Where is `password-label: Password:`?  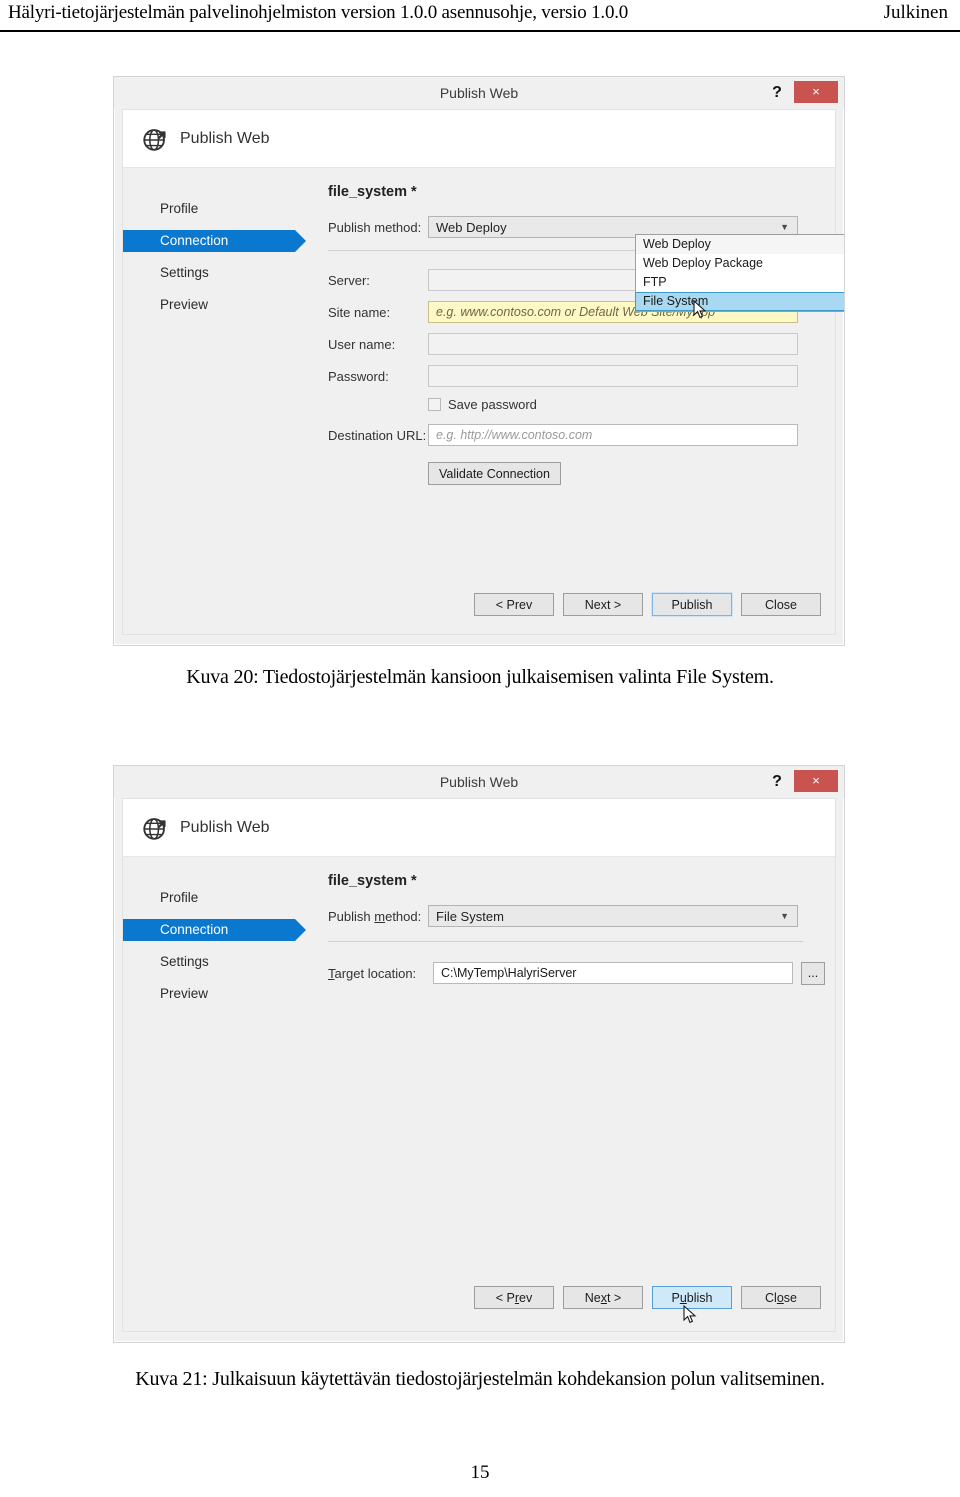
password-label: Password: is located at coordinates (358, 376).